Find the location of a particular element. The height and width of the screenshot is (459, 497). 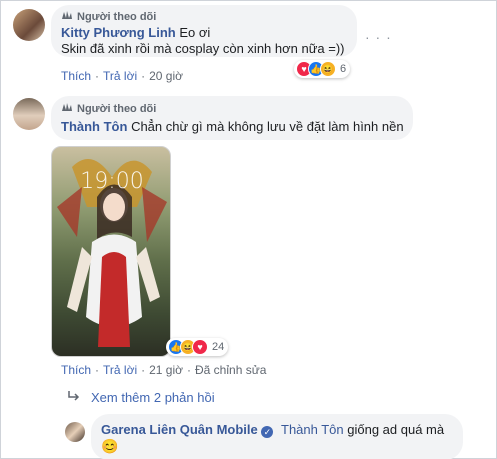

reaction-count: 24 is located at coordinates (218, 347).